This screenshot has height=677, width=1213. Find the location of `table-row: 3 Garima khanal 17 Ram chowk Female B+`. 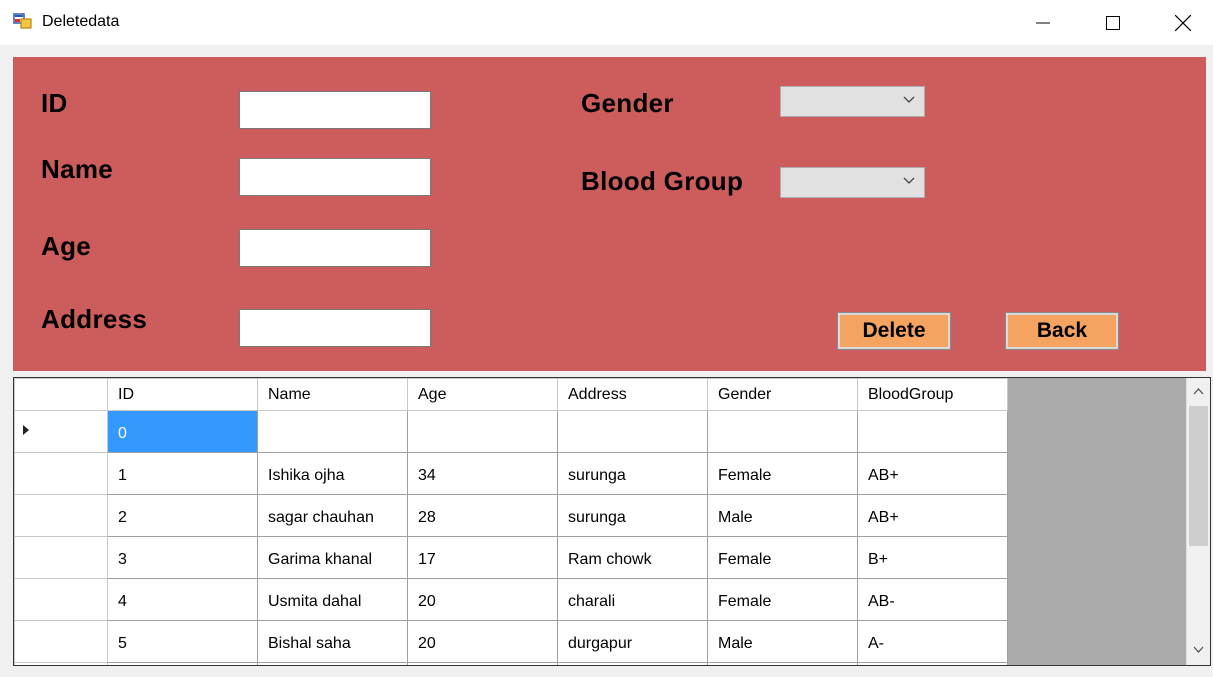

table-row: 3 Garima khanal 17 Ram chowk Female B+ is located at coordinates (511, 557).